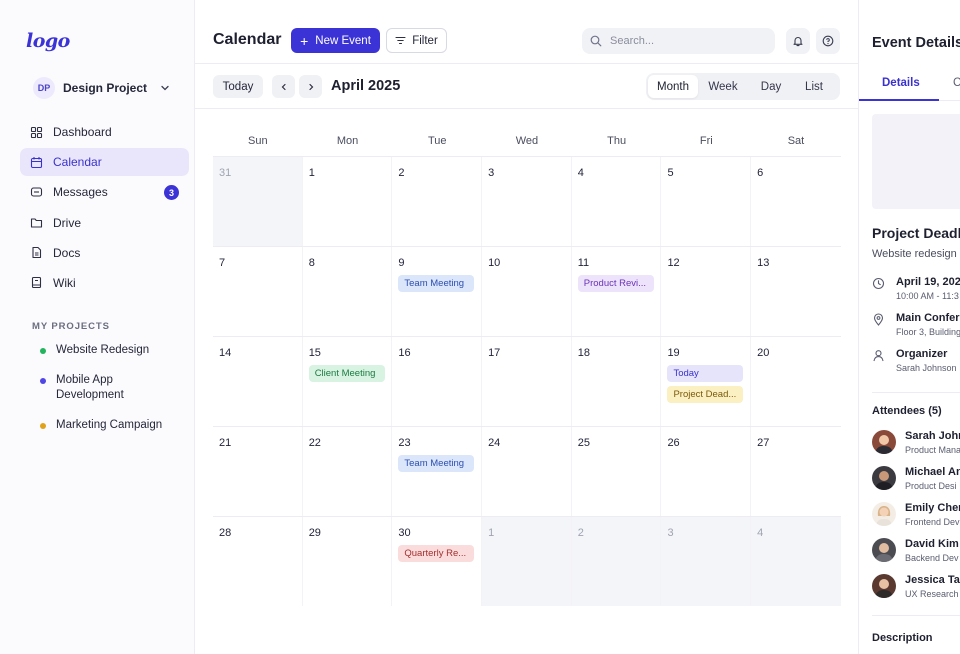 The image size is (960, 654). I want to click on notifications-button, so click(798, 41).